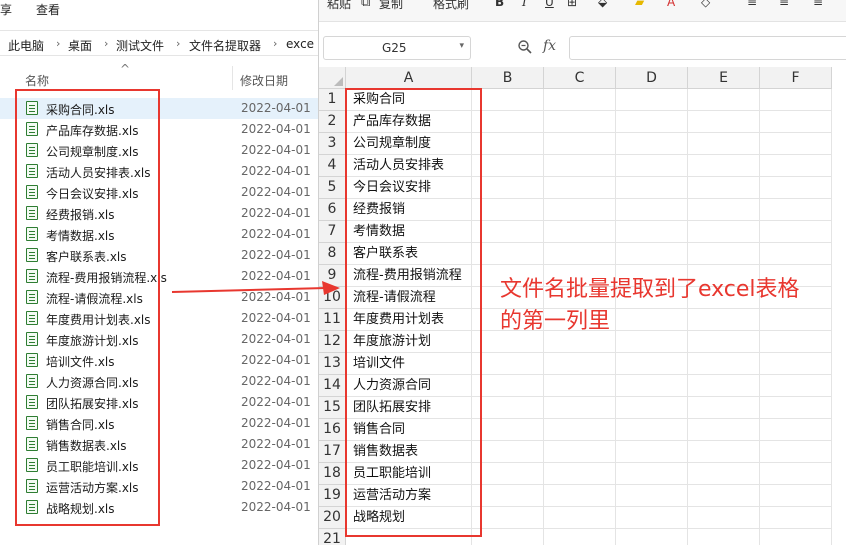  I want to click on cell-b1, so click(508, 100).